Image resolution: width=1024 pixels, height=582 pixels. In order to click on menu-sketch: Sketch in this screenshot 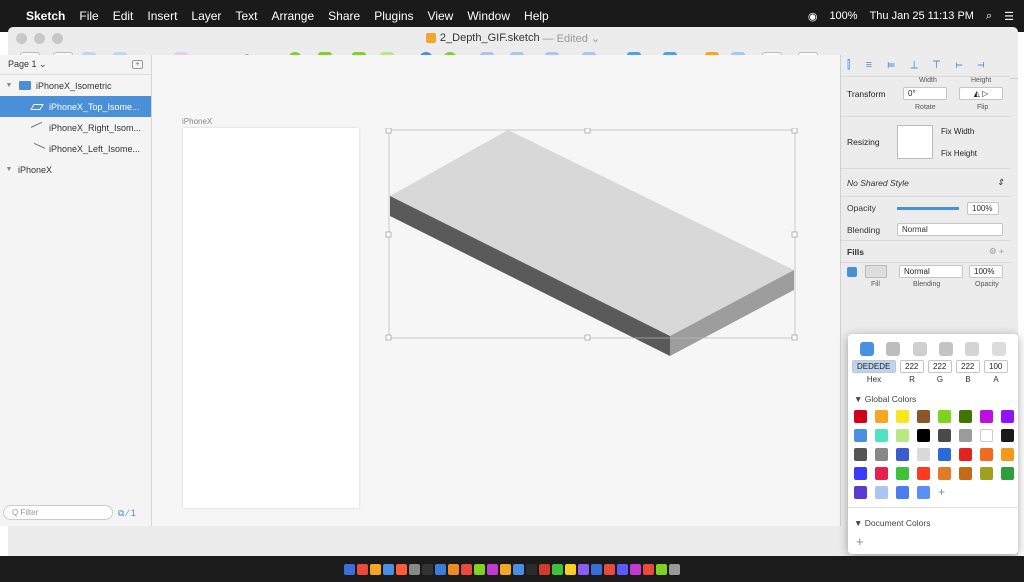, I will do `click(45, 16)`.